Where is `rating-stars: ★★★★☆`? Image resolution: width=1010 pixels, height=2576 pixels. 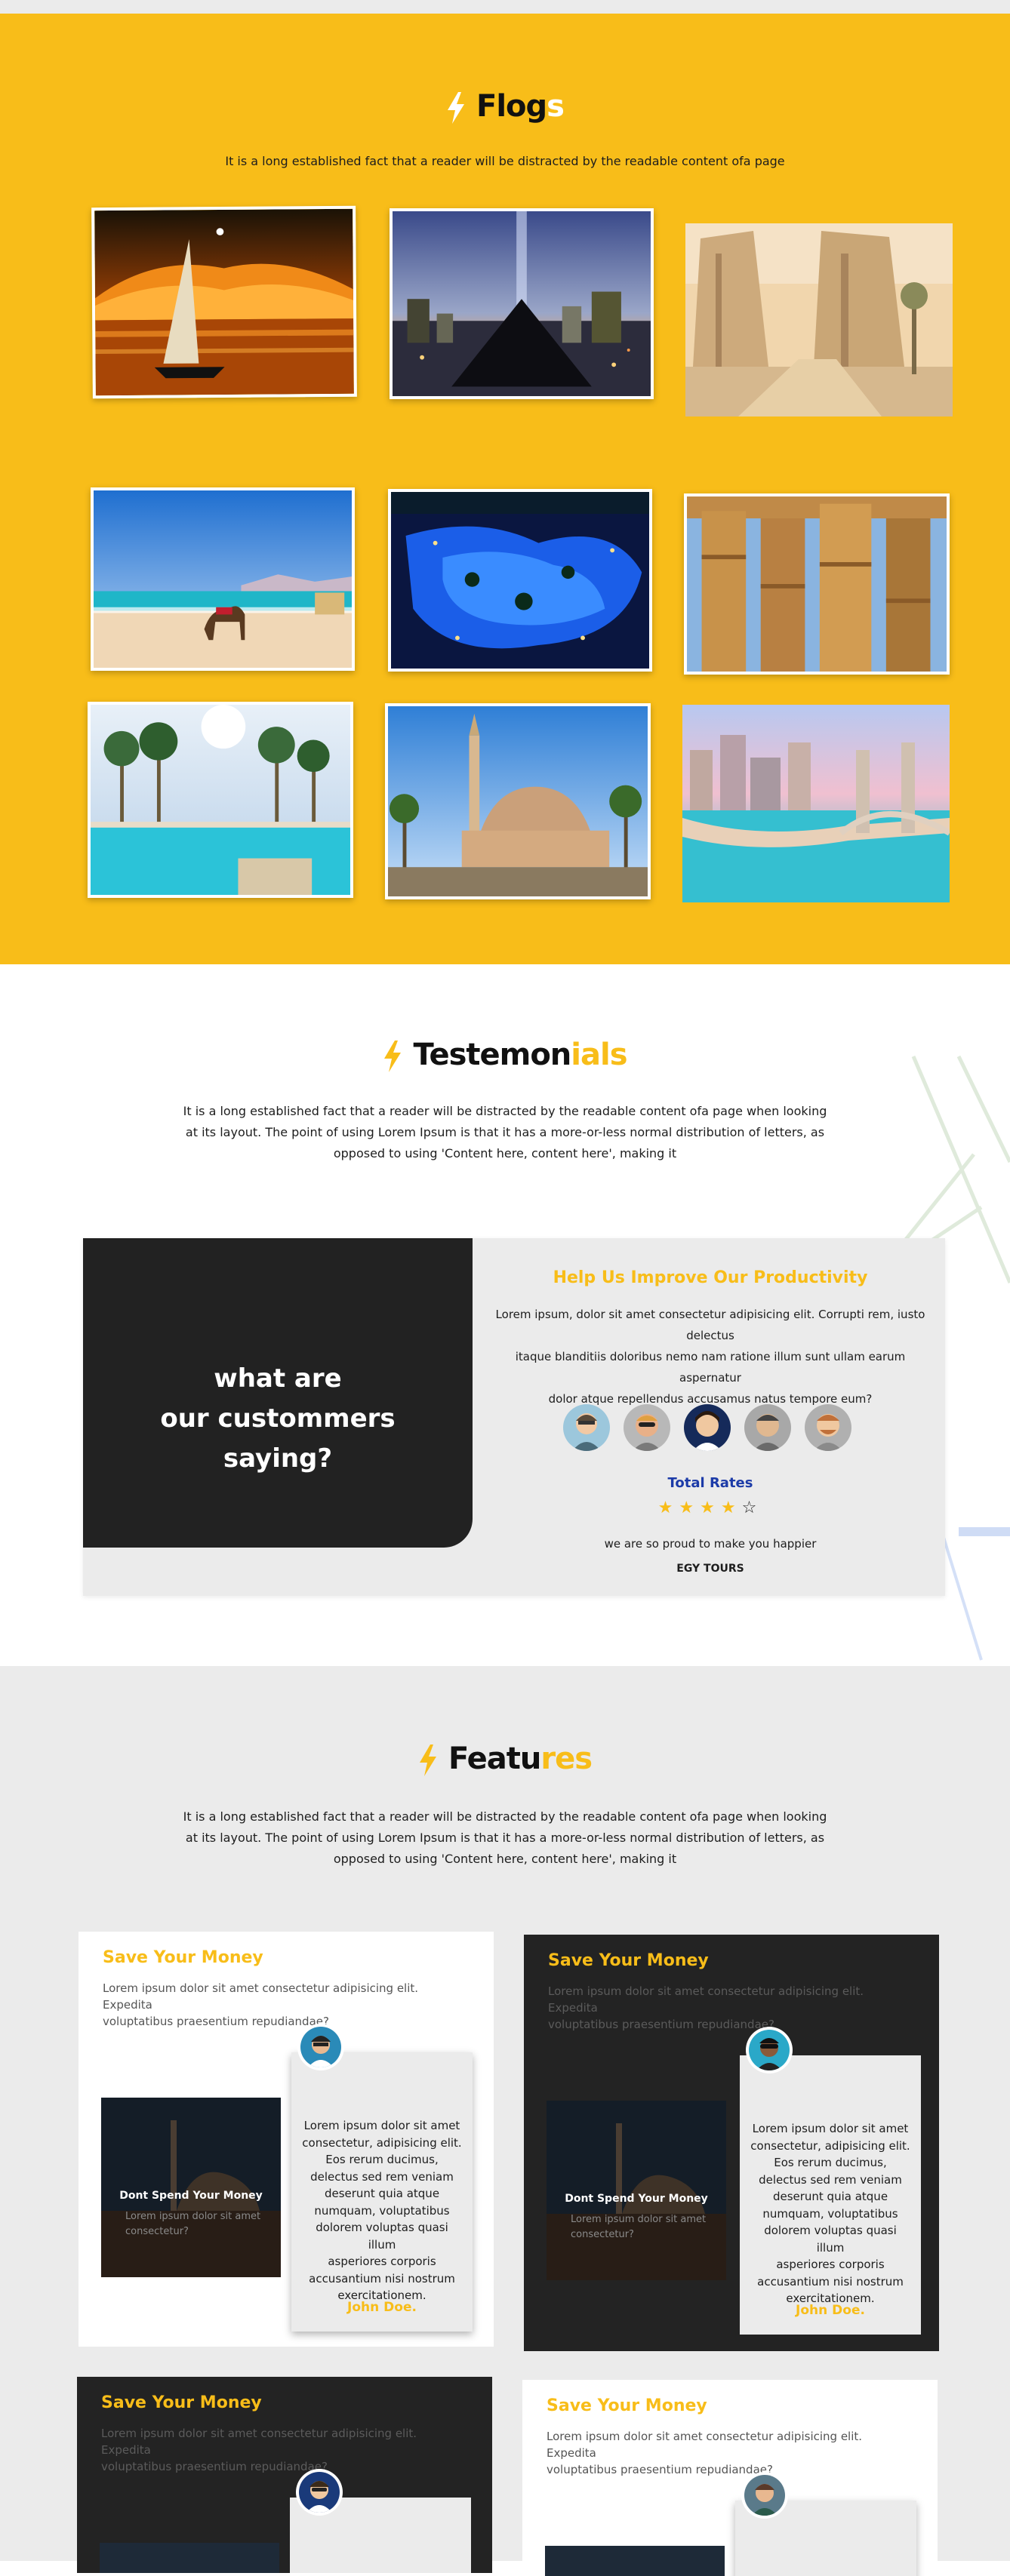
rating-stars: ★★★★☆ is located at coordinates (711, 1508).